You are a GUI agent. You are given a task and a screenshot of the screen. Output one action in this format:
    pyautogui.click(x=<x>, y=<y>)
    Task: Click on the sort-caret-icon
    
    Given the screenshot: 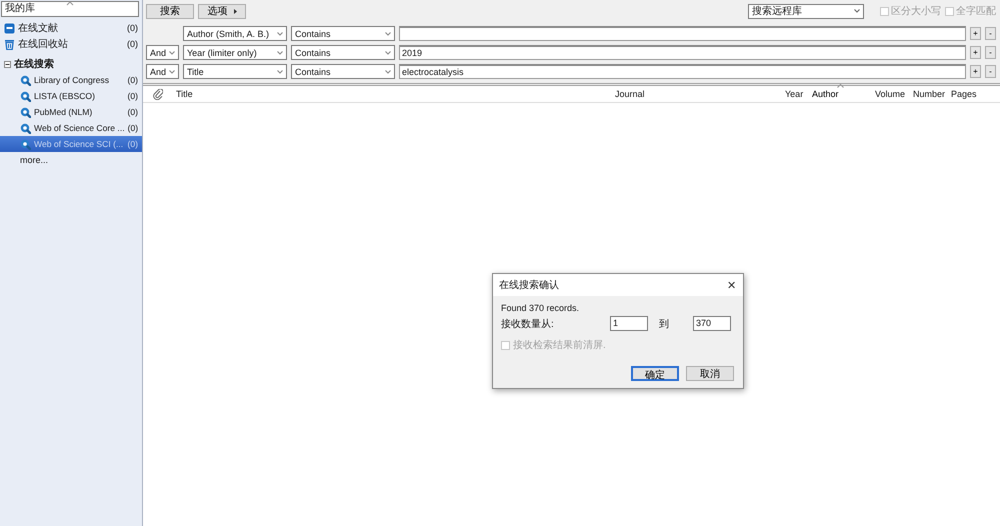 What is the action you would take?
    pyautogui.click(x=70, y=3)
    